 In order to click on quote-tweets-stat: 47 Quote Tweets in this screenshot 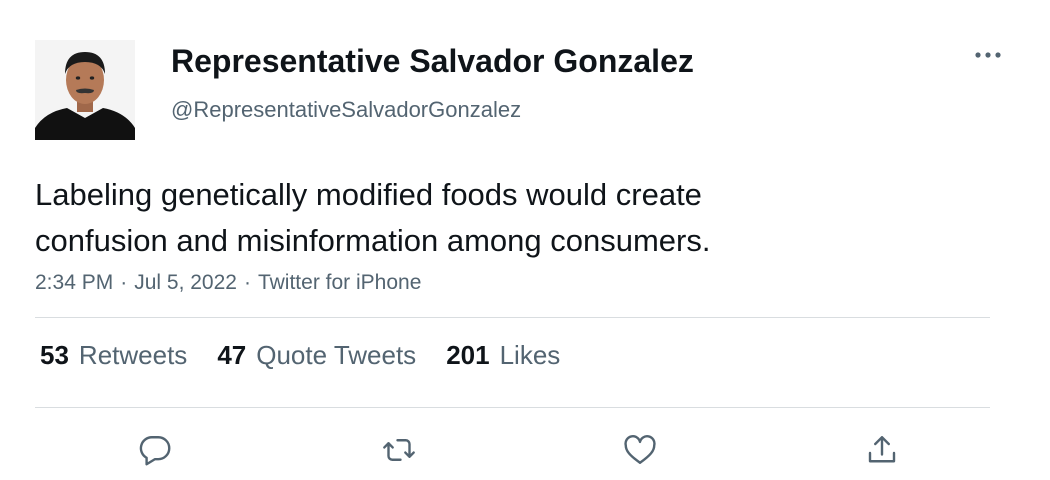, I will do `click(316, 355)`.